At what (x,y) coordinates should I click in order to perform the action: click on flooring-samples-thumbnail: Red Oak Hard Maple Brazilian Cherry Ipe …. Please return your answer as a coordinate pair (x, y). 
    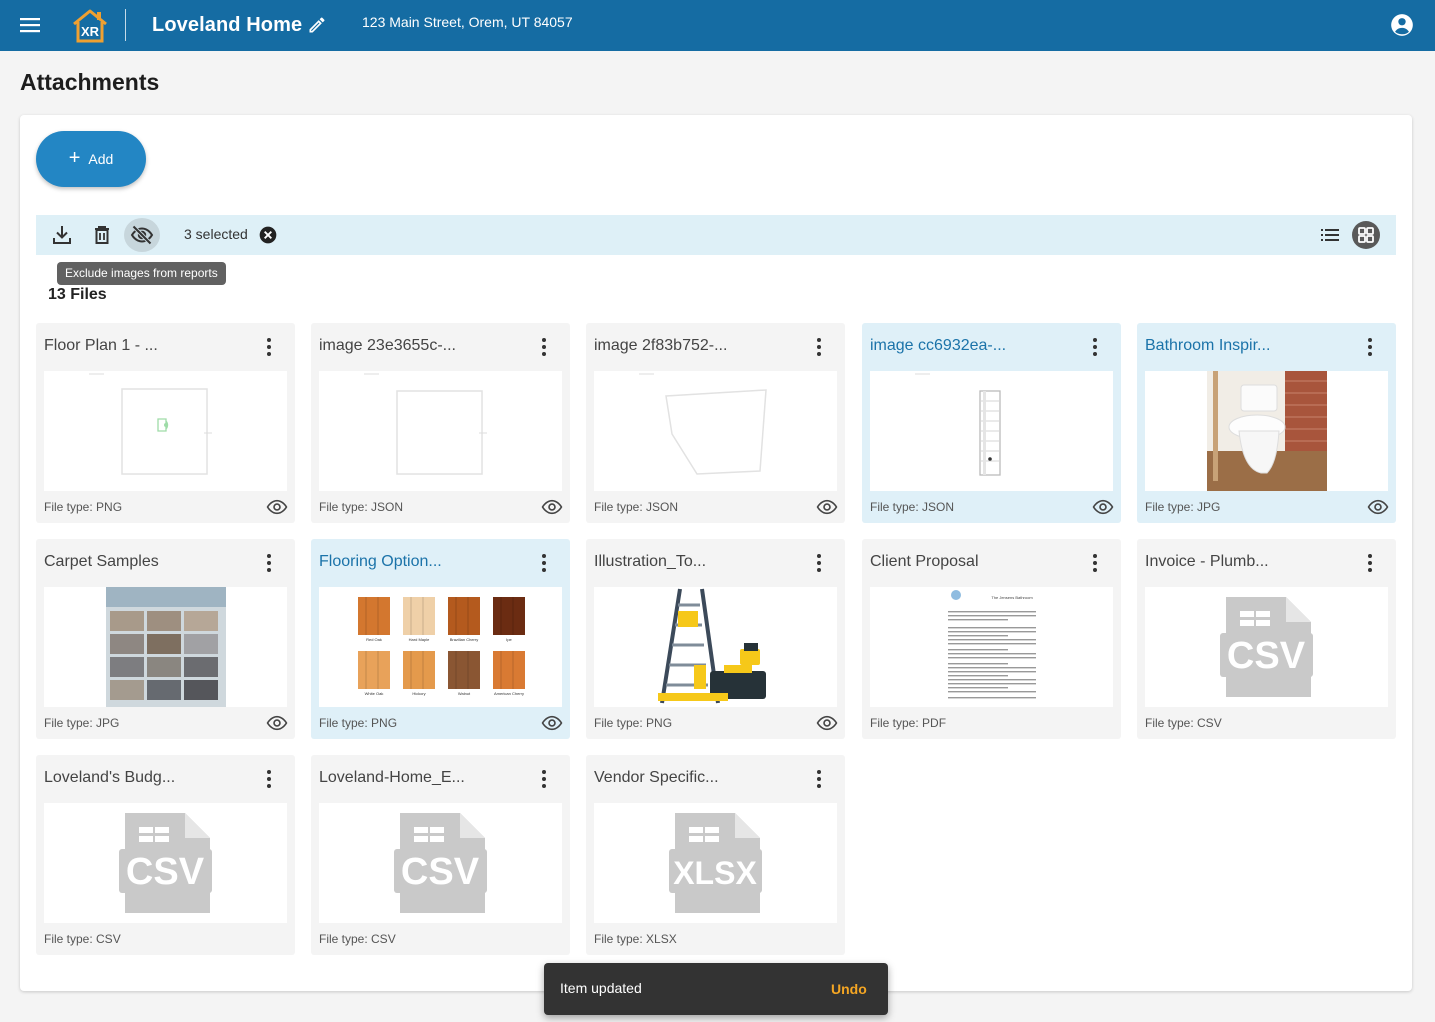
    Looking at the image, I should click on (441, 646).